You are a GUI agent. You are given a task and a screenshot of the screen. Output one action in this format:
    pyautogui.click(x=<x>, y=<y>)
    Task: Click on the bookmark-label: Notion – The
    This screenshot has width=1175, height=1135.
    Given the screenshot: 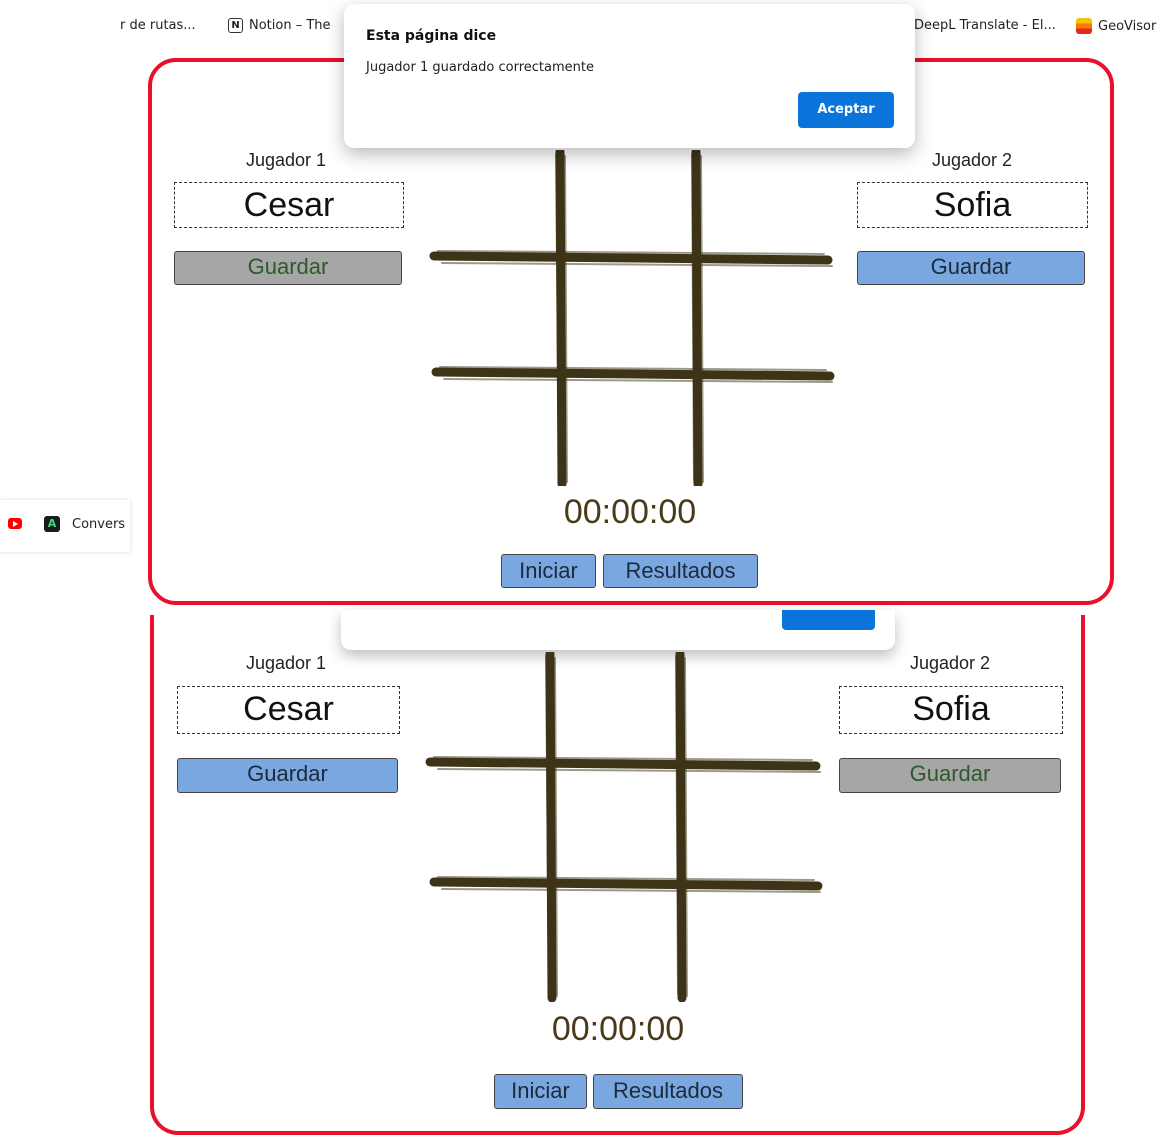 What is the action you would take?
    pyautogui.click(x=290, y=25)
    